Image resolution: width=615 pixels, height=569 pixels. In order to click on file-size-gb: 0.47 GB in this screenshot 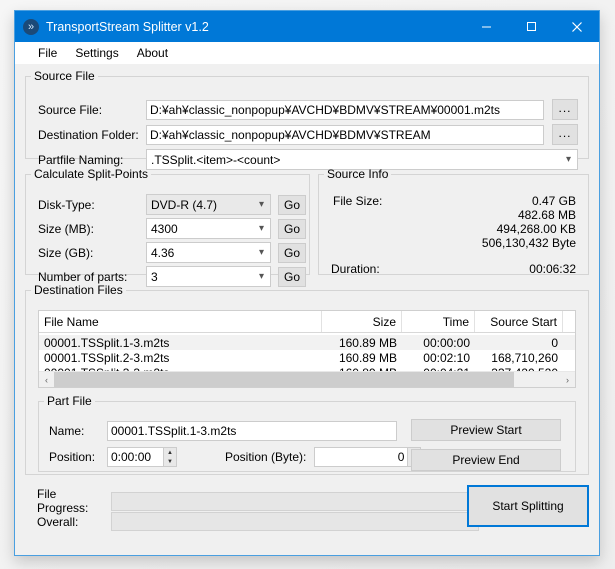, I will do `click(553, 201)`.